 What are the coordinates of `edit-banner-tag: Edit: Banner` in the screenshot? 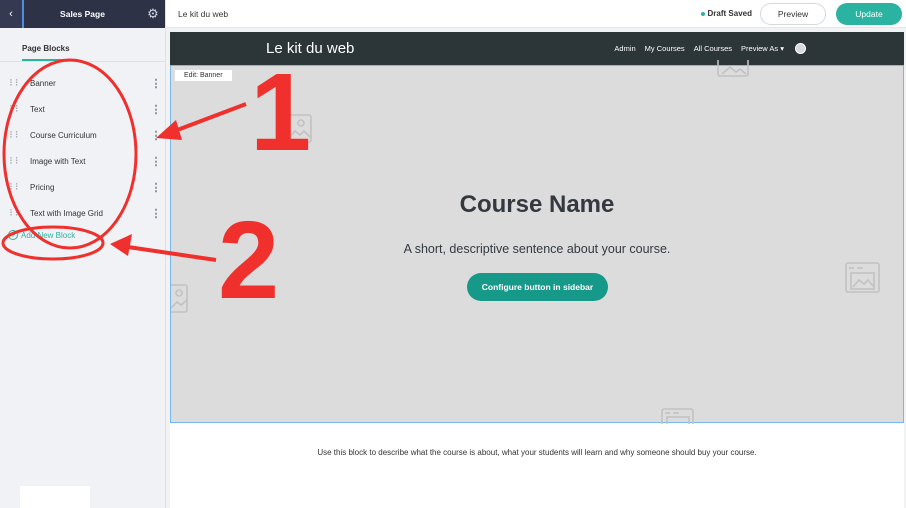 It's located at (203, 75).